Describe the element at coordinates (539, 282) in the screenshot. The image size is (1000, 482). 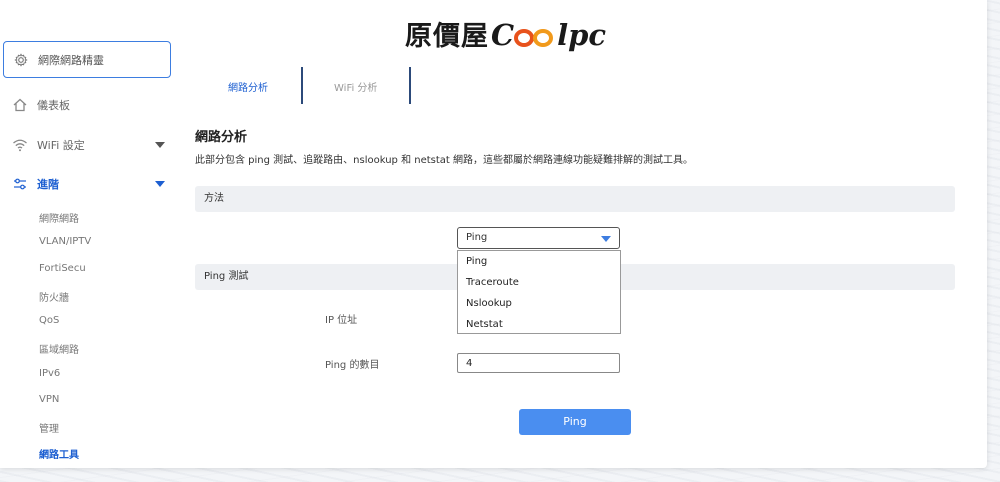
I see `method-option-traceroute: Traceroute` at that location.